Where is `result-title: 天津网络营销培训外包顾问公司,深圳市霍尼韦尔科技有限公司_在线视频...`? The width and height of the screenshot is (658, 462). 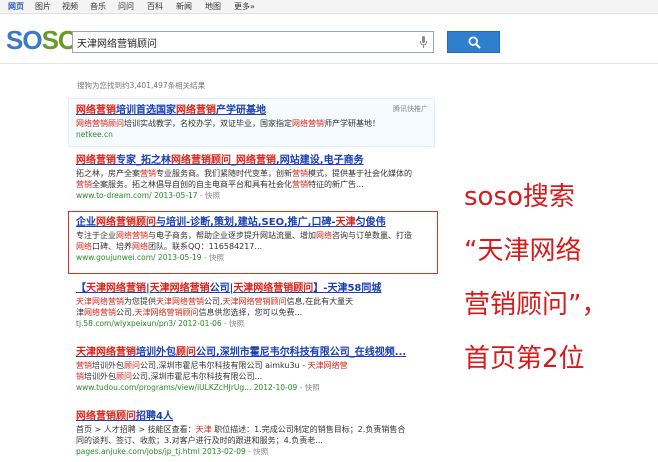 result-title: 天津网络营销培训外包顾问公司,深圳市霍尼韦尔科技有限公司_在线视频... is located at coordinates (256, 353).